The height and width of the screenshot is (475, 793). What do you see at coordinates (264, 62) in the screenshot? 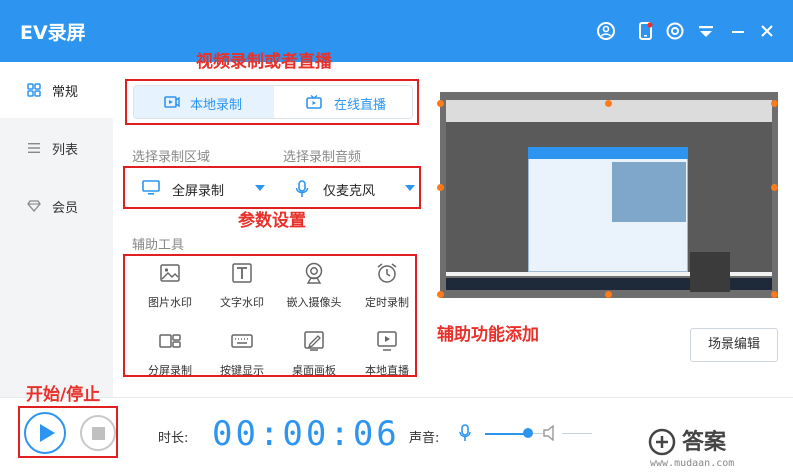
I see `annotation-mode: 视频录制或者直播` at bounding box center [264, 62].